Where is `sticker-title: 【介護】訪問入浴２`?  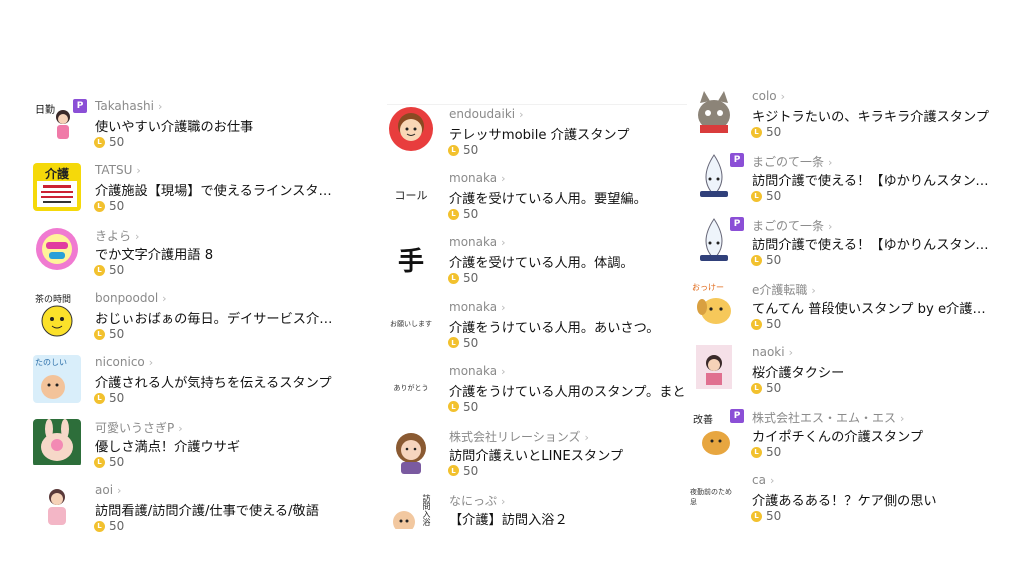 sticker-title: 【介護】訪問入浴２ is located at coordinates (568, 518).